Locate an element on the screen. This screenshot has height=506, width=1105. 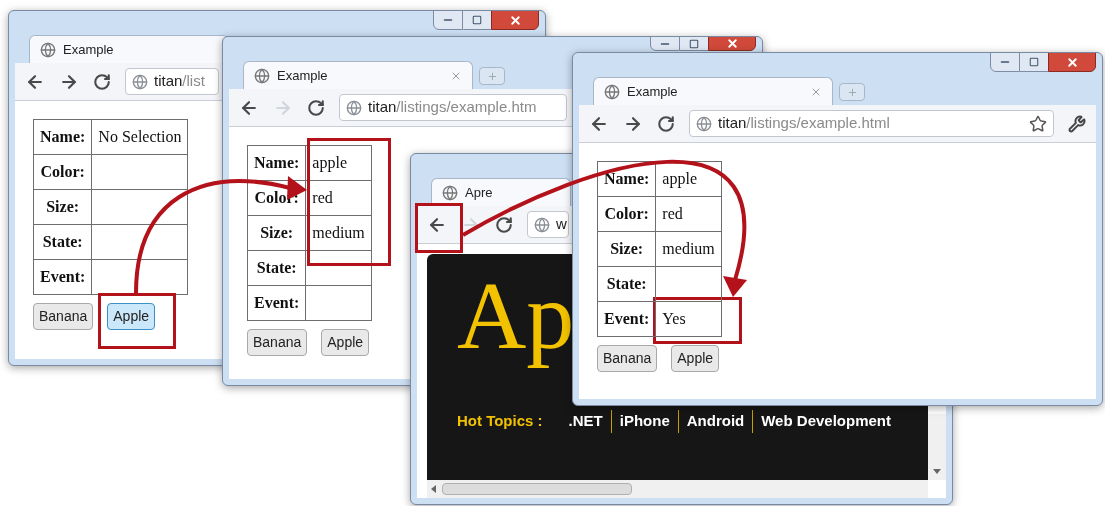
horizontal-scrollbar is located at coordinates (677, 489).